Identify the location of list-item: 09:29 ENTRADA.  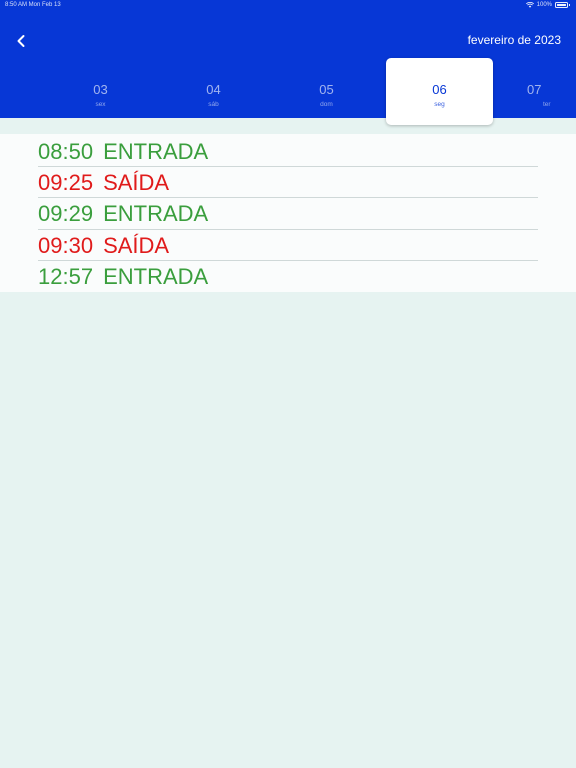
(288, 213).